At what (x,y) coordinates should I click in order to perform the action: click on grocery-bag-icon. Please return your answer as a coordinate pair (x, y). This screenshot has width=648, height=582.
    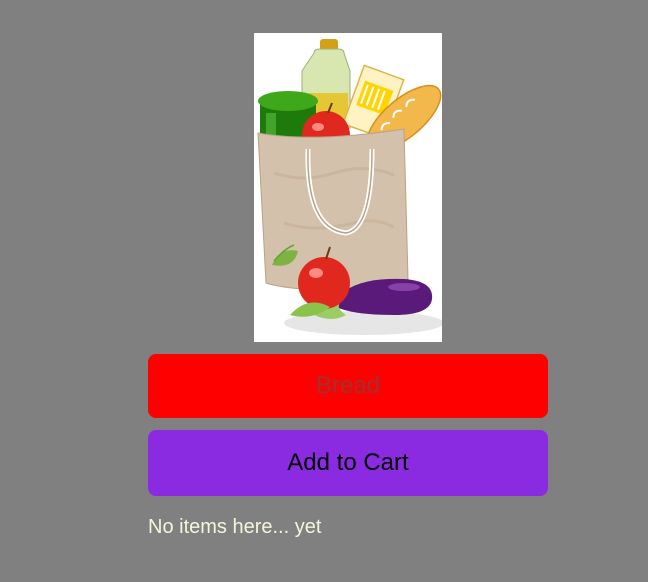
    Looking at the image, I should click on (349, 187).